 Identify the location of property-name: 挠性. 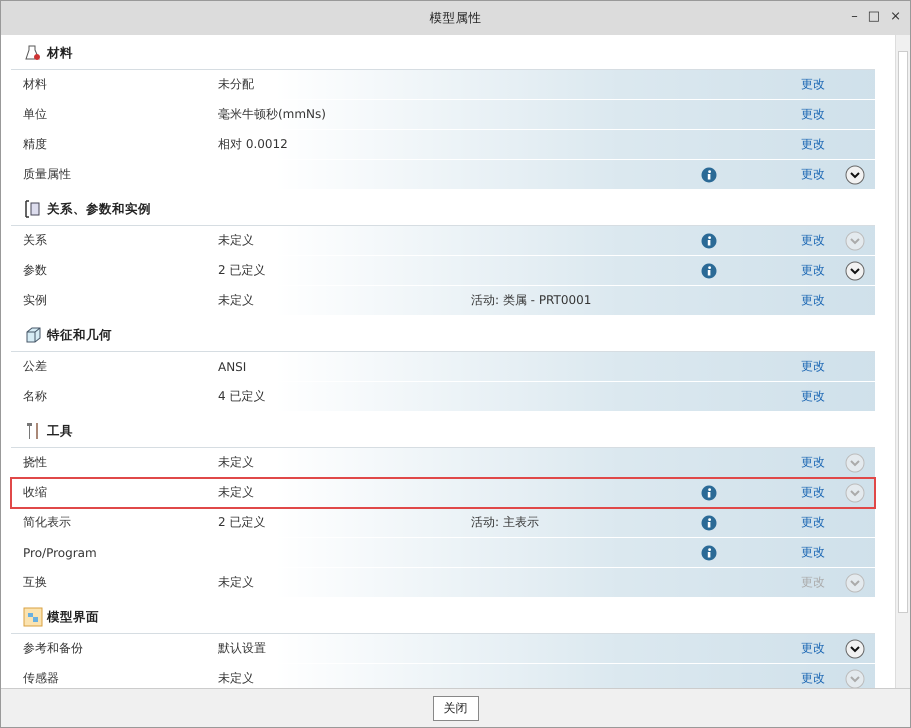
(35, 462).